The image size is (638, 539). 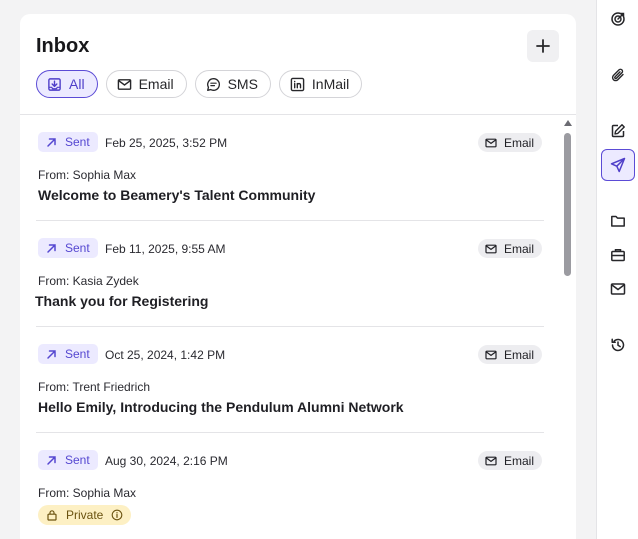 I want to click on history-icon, so click(x=618, y=345).